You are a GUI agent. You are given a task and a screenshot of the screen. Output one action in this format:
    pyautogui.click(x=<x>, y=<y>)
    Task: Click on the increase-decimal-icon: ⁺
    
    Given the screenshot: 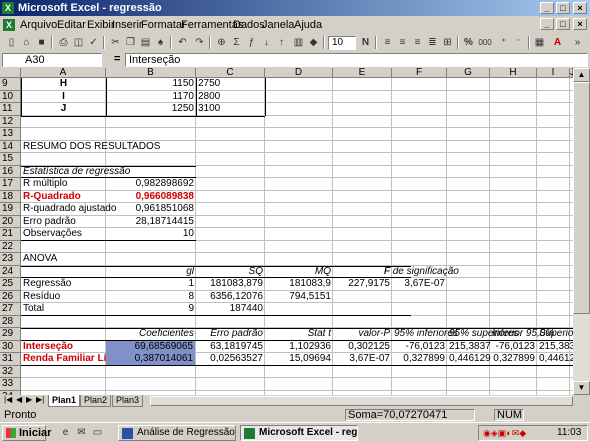 What is the action you would take?
    pyautogui.click(x=503, y=42)
    